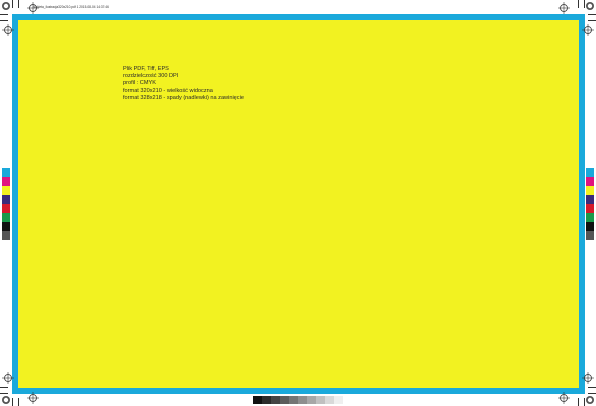 The image size is (596, 406). I want to click on spec-visible-format: format 320x210 - wielkość widoczna, so click(168, 90).